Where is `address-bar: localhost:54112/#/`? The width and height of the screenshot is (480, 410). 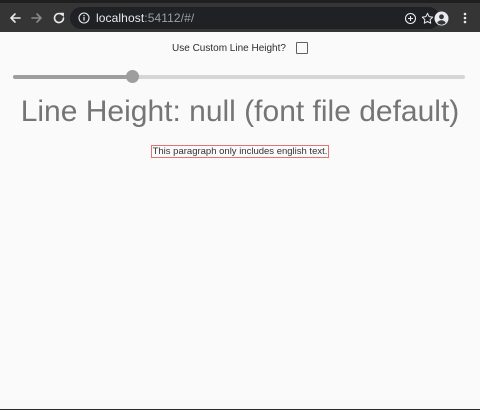
address-bar: localhost:54112/#/ is located at coordinates (255, 18).